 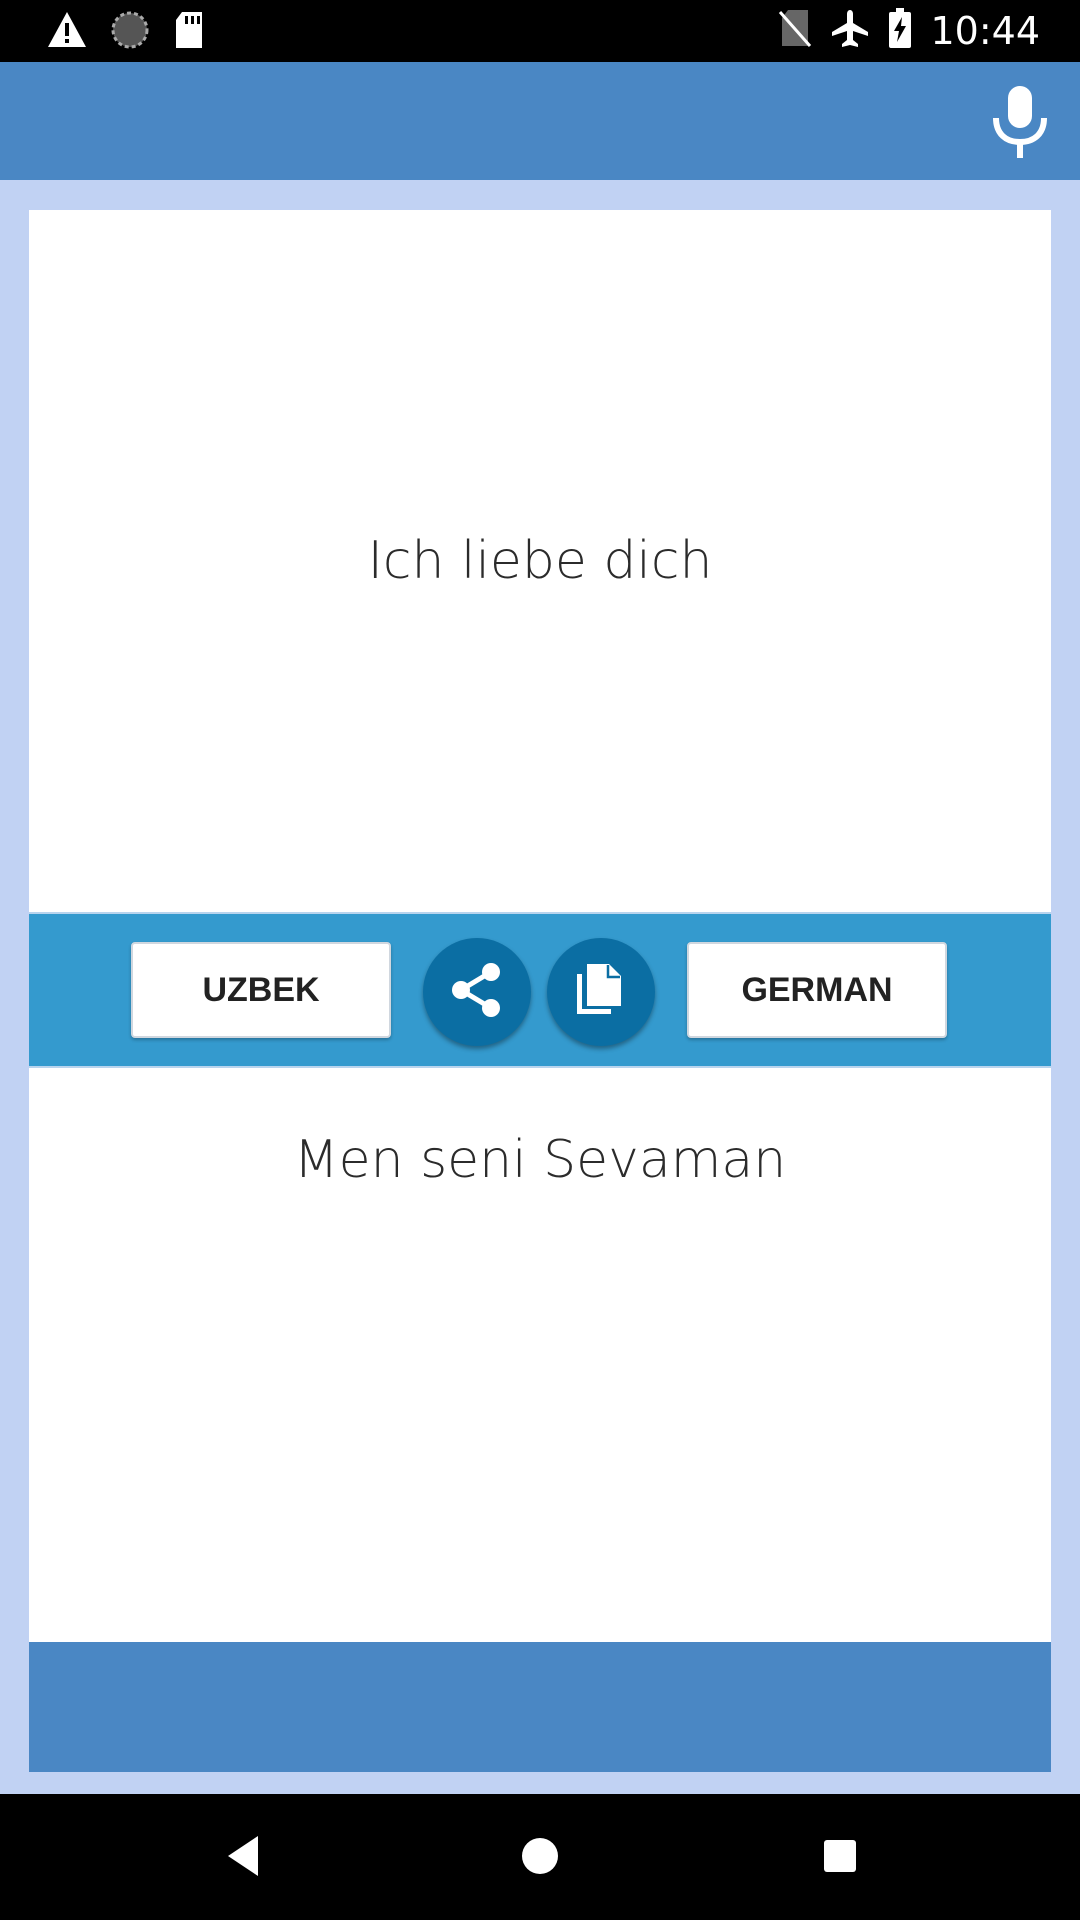 I want to click on battery-charging-icon, so click(x=900, y=30).